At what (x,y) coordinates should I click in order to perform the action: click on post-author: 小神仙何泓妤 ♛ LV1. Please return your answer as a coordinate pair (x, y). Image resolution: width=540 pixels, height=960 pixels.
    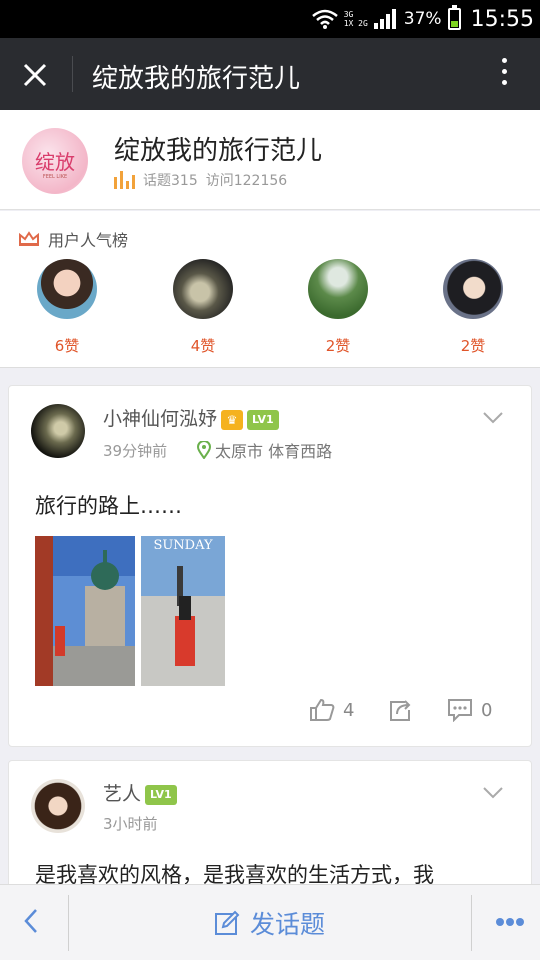
    Looking at the image, I should click on (191, 417).